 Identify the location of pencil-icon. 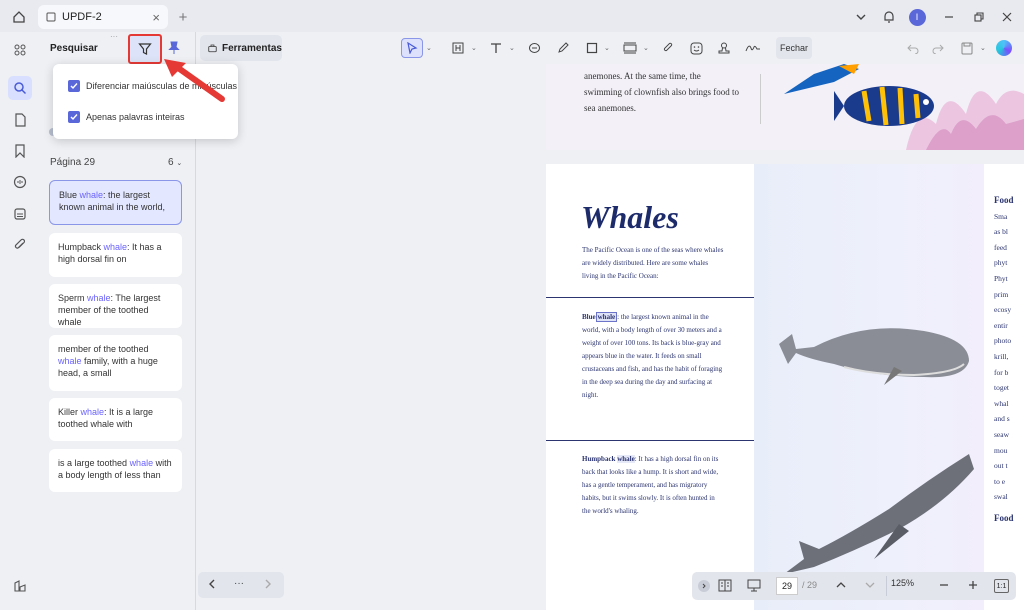
(563, 48).